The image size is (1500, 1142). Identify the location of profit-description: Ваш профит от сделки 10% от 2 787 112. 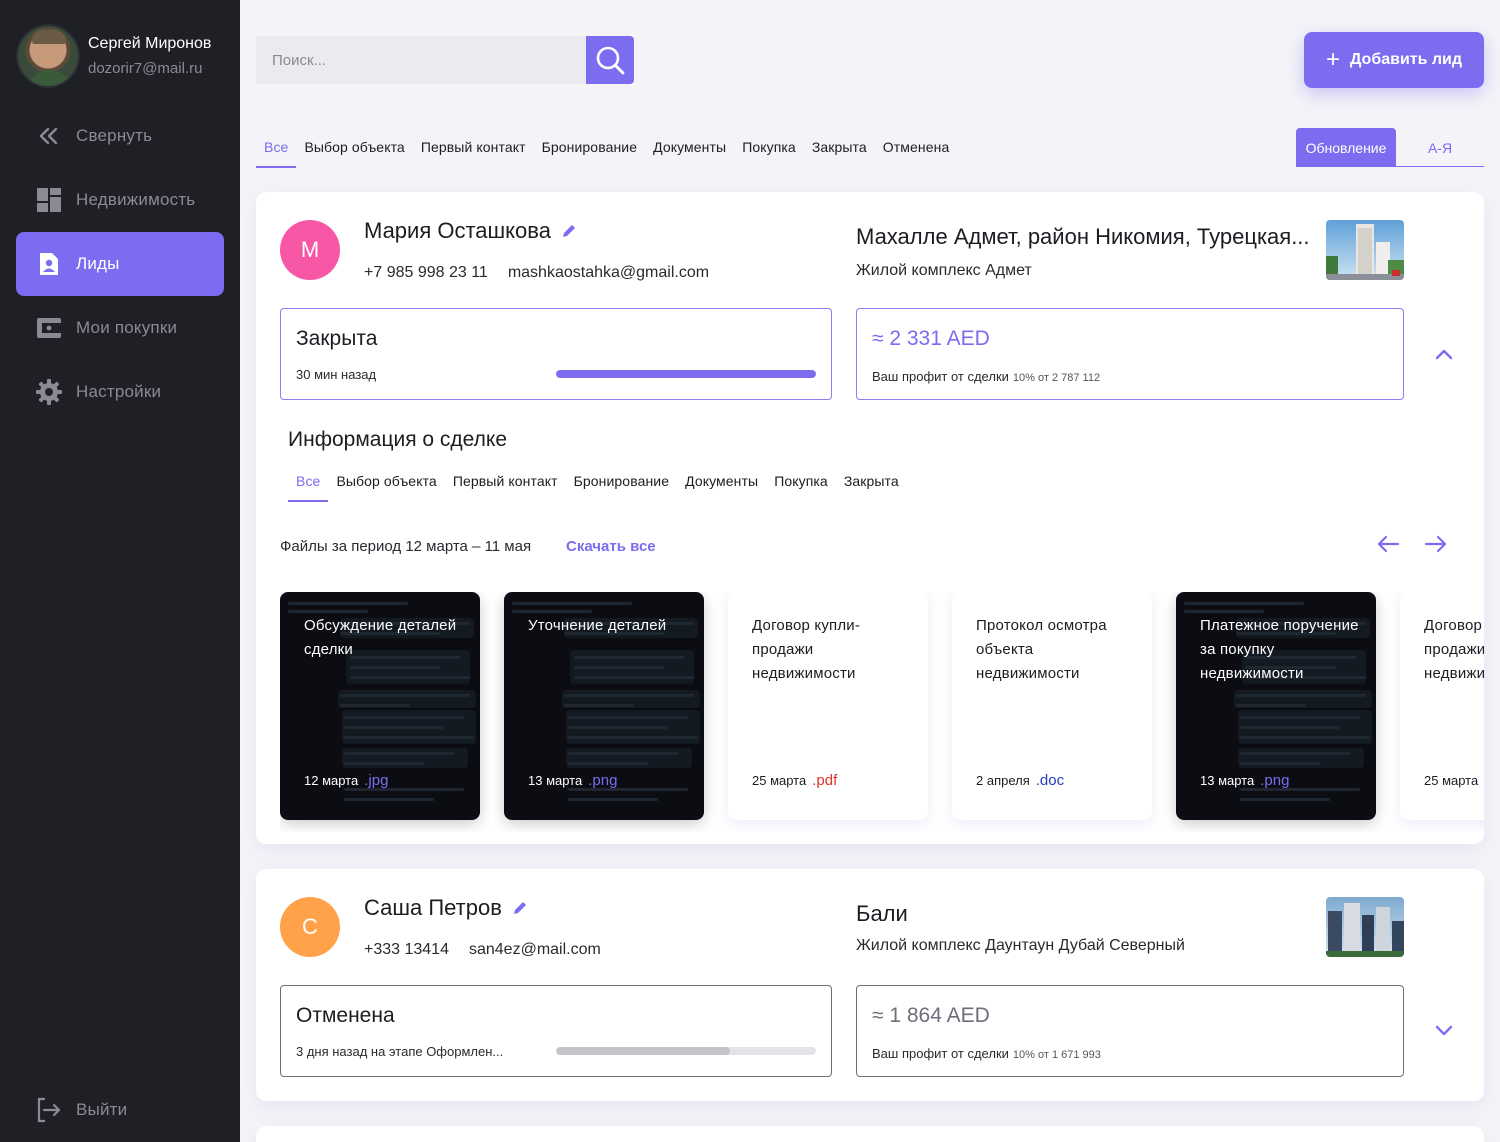
(986, 376).